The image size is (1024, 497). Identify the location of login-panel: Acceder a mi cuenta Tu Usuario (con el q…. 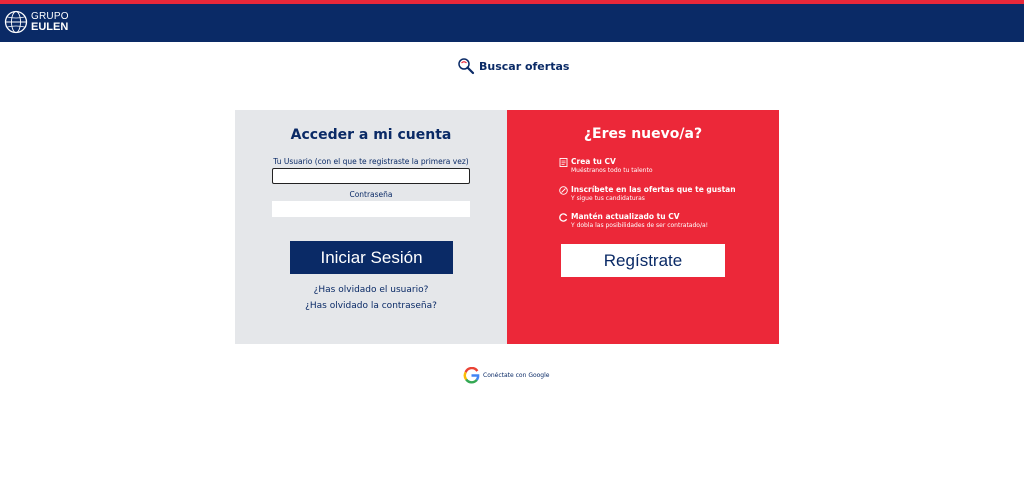
(371, 227).